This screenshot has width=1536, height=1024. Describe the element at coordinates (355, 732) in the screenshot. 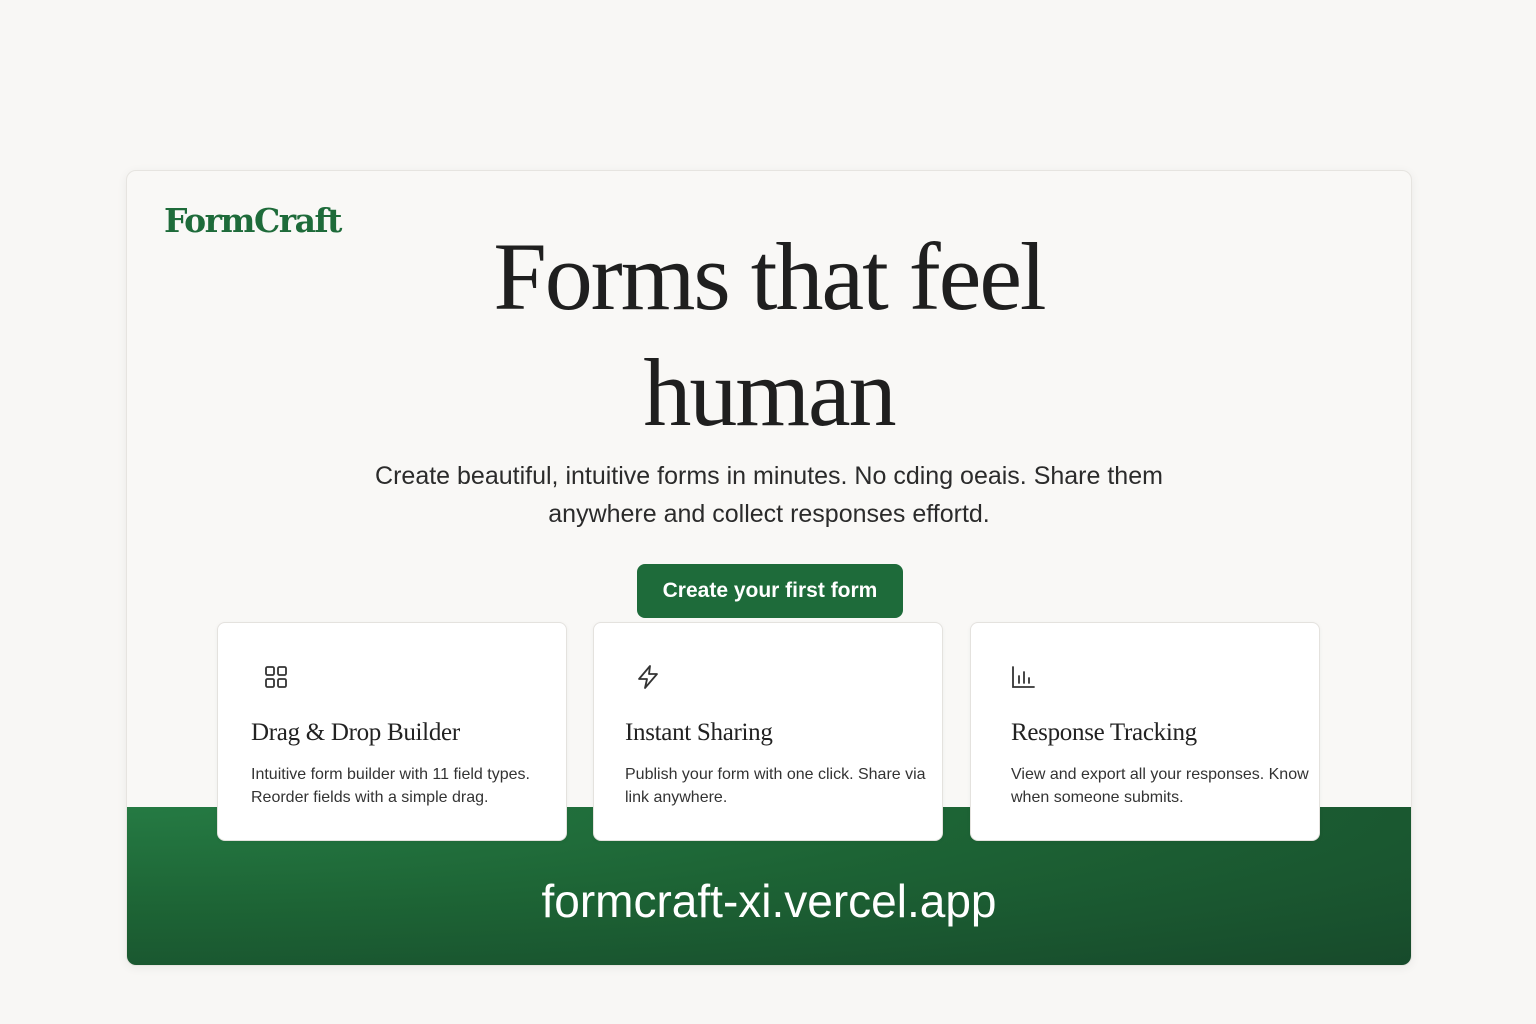

I see `feature-title: Drag & Drop Builder` at that location.